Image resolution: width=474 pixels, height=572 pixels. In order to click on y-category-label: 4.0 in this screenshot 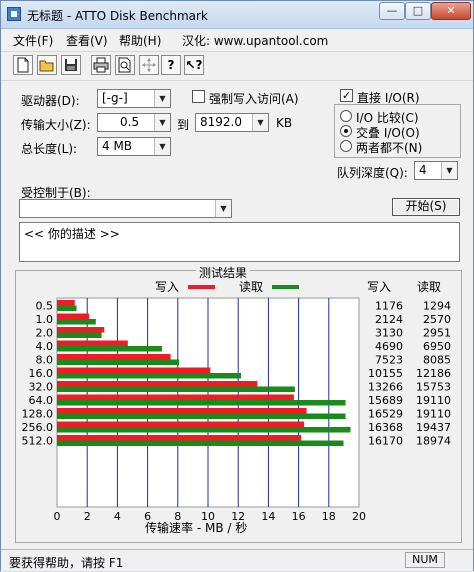, I will do `click(45, 346)`.